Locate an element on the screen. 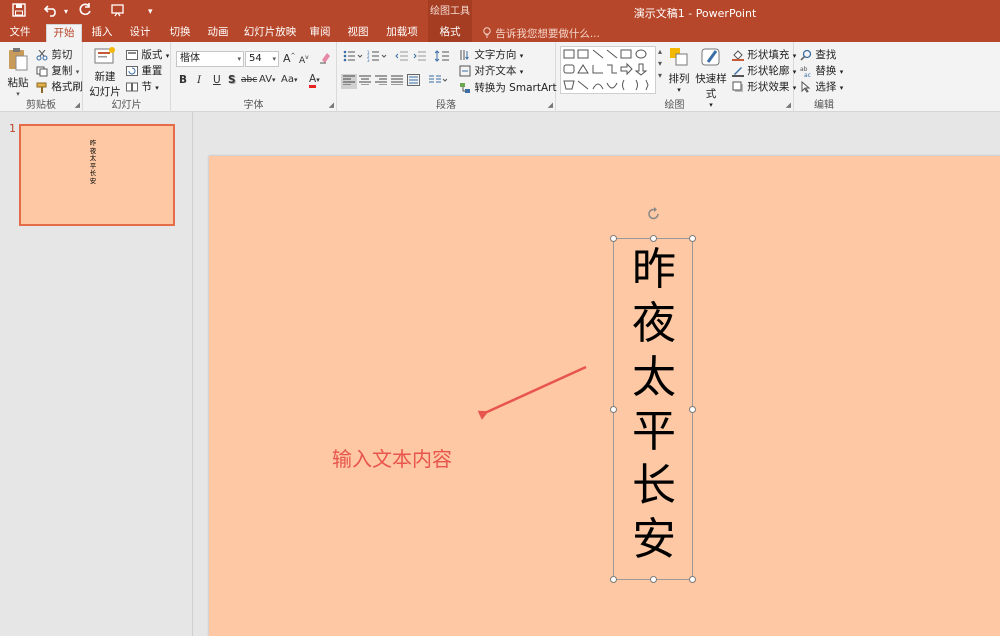 The width and height of the screenshot is (1000, 636). resize-handle-top-right is located at coordinates (692, 238).